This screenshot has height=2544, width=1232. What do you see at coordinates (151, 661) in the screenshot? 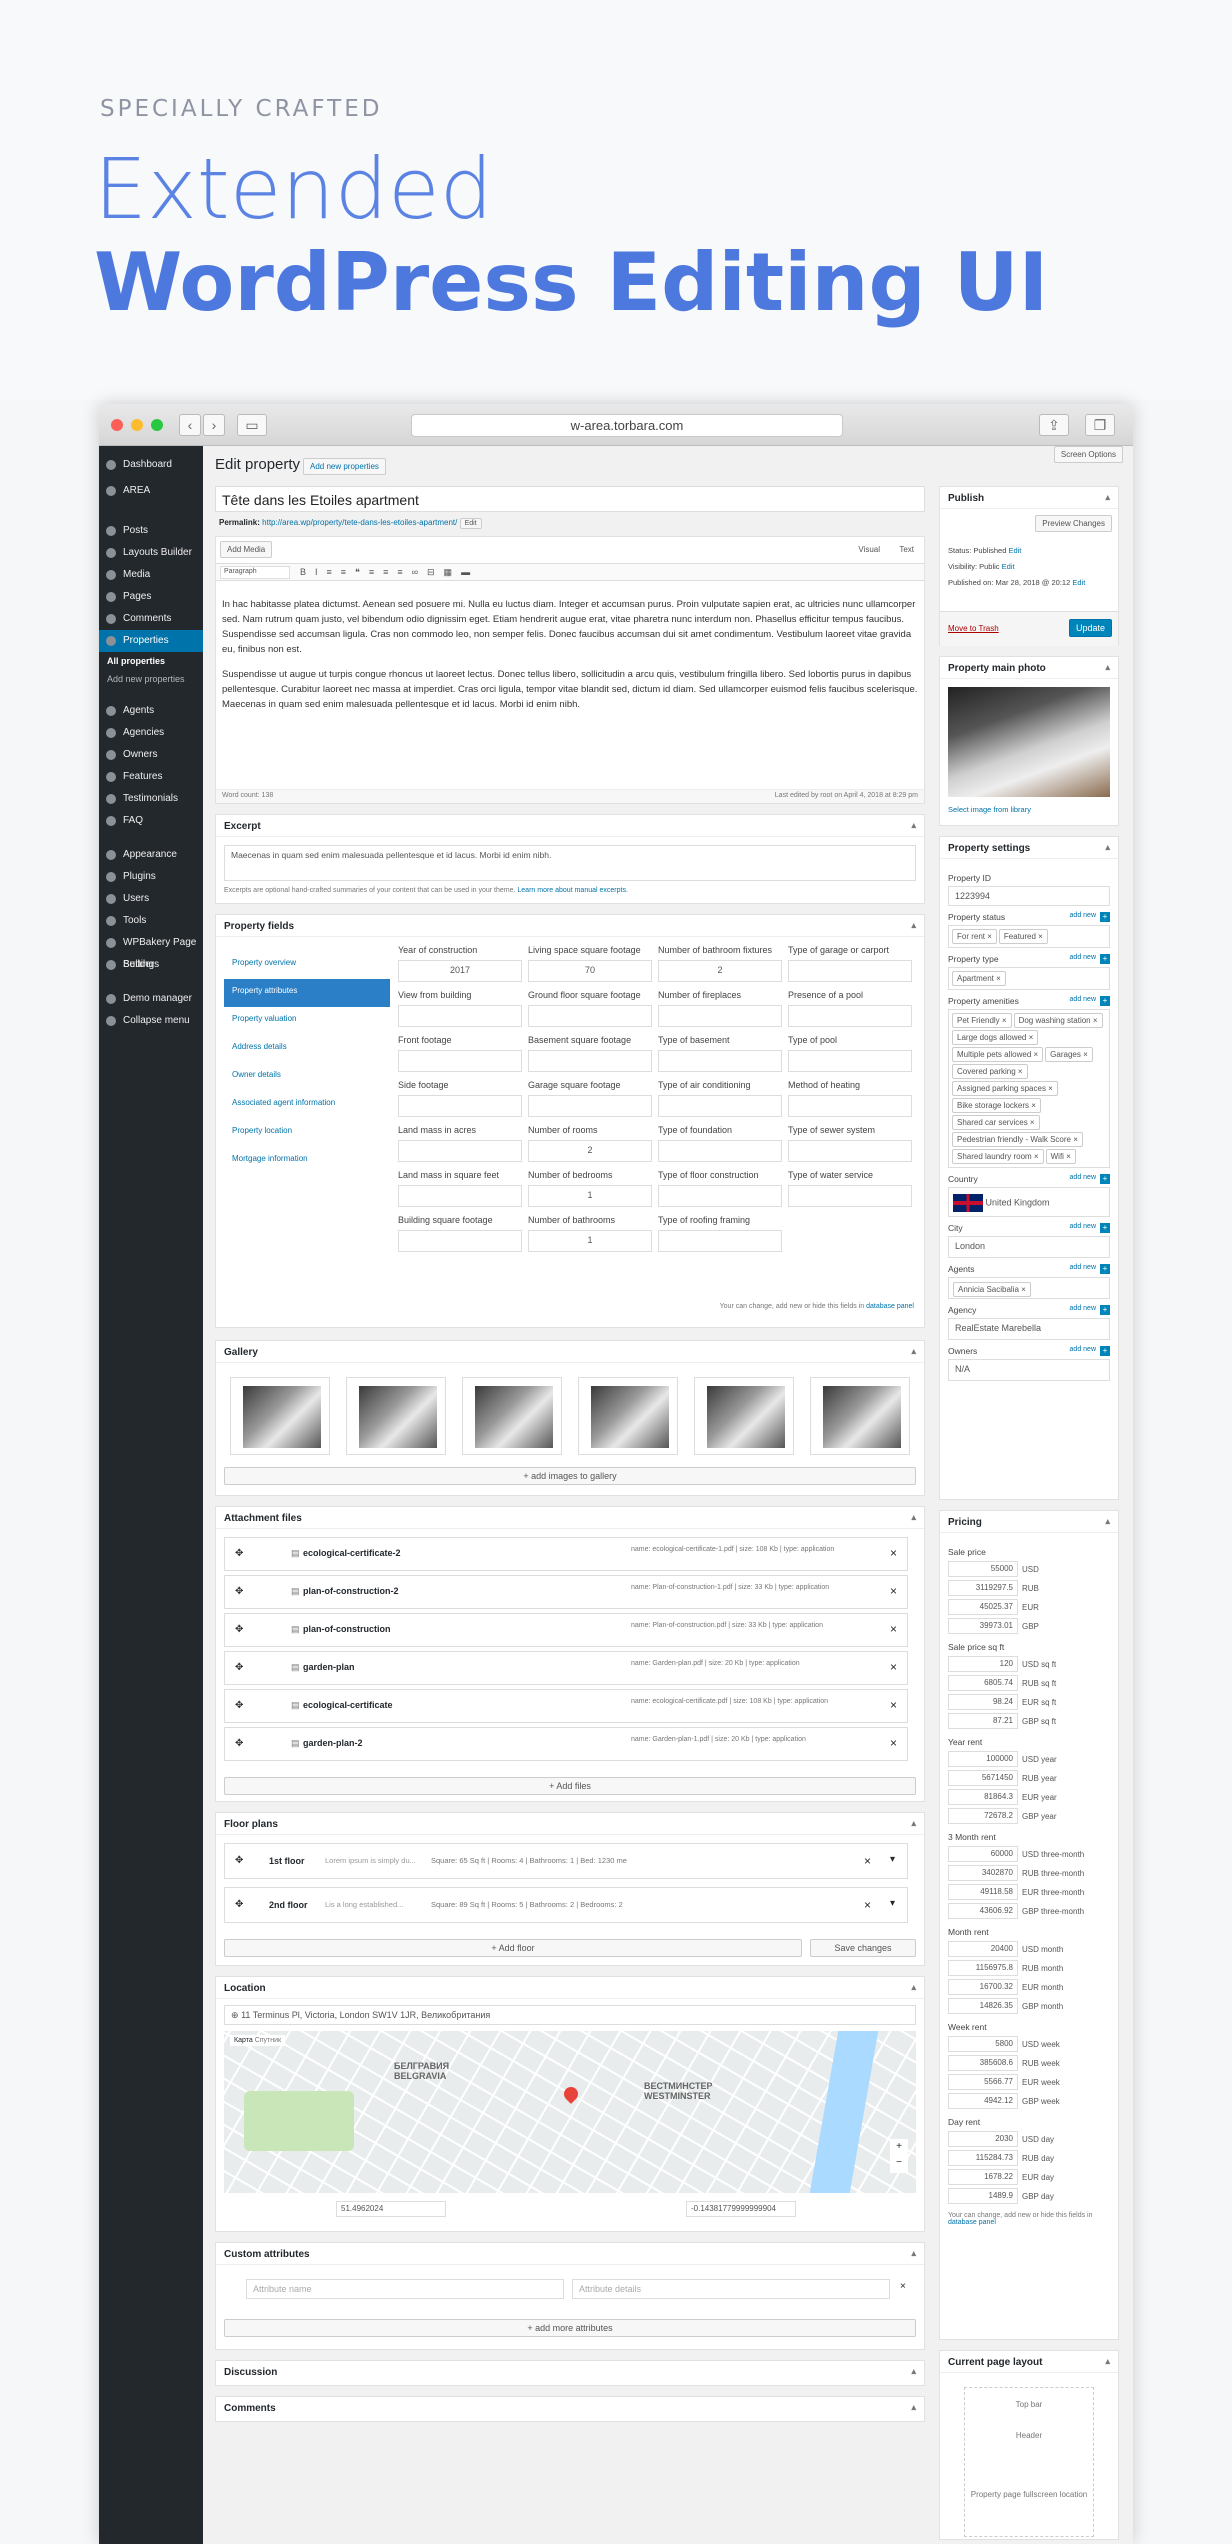
I see `sidebar-sub-item: All properties` at bounding box center [151, 661].